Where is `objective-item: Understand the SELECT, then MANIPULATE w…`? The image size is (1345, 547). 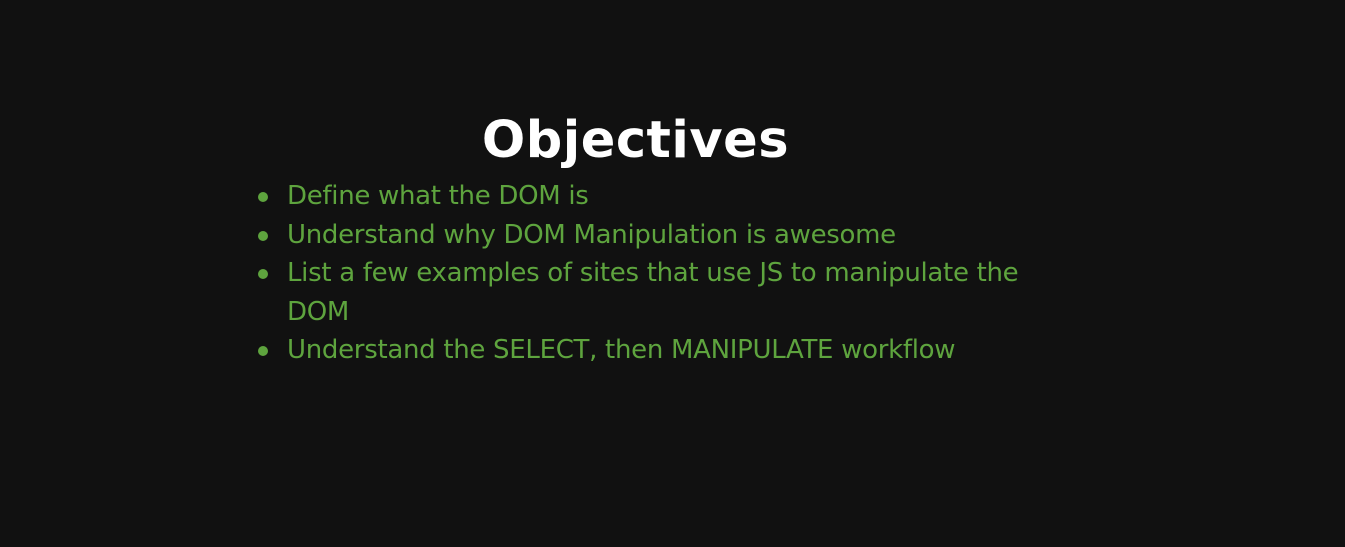
objective-item: Understand the SELECT, then MANIPULATE w… is located at coordinates (642, 350).